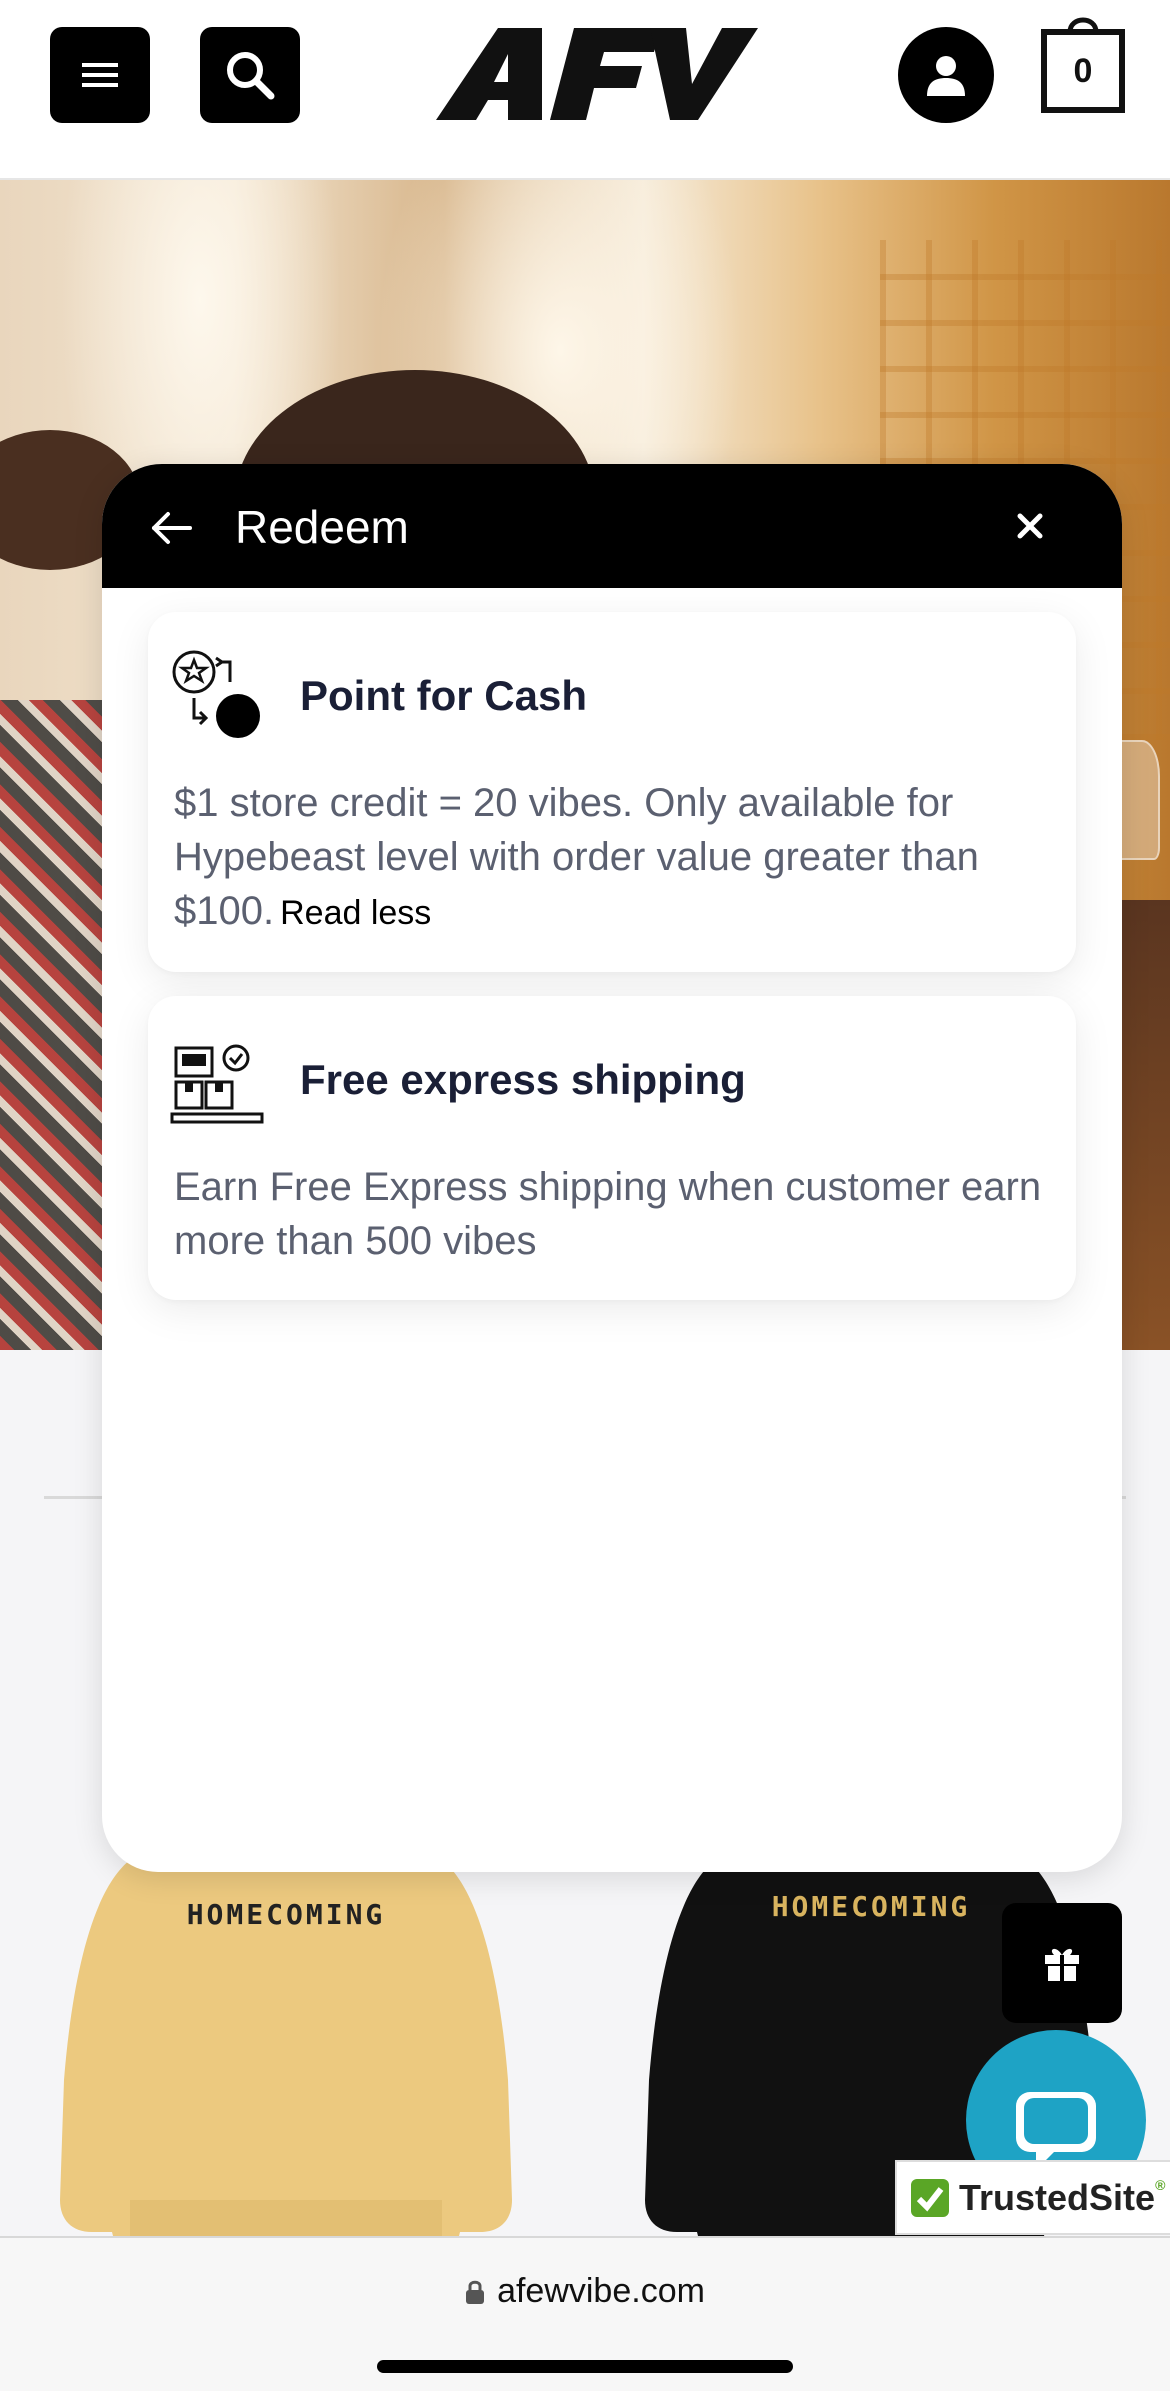 This screenshot has height=2391, width=1170. I want to click on trustedsite-label: TrustedSite®, so click(1062, 2197).